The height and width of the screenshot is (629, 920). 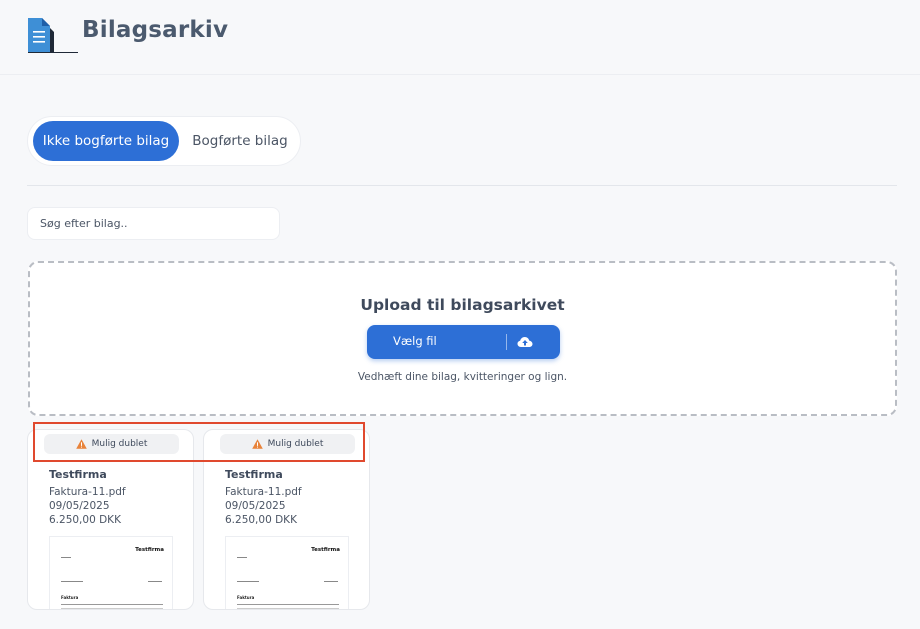 What do you see at coordinates (153, 223) in the screenshot?
I see `search-input` at bounding box center [153, 223].